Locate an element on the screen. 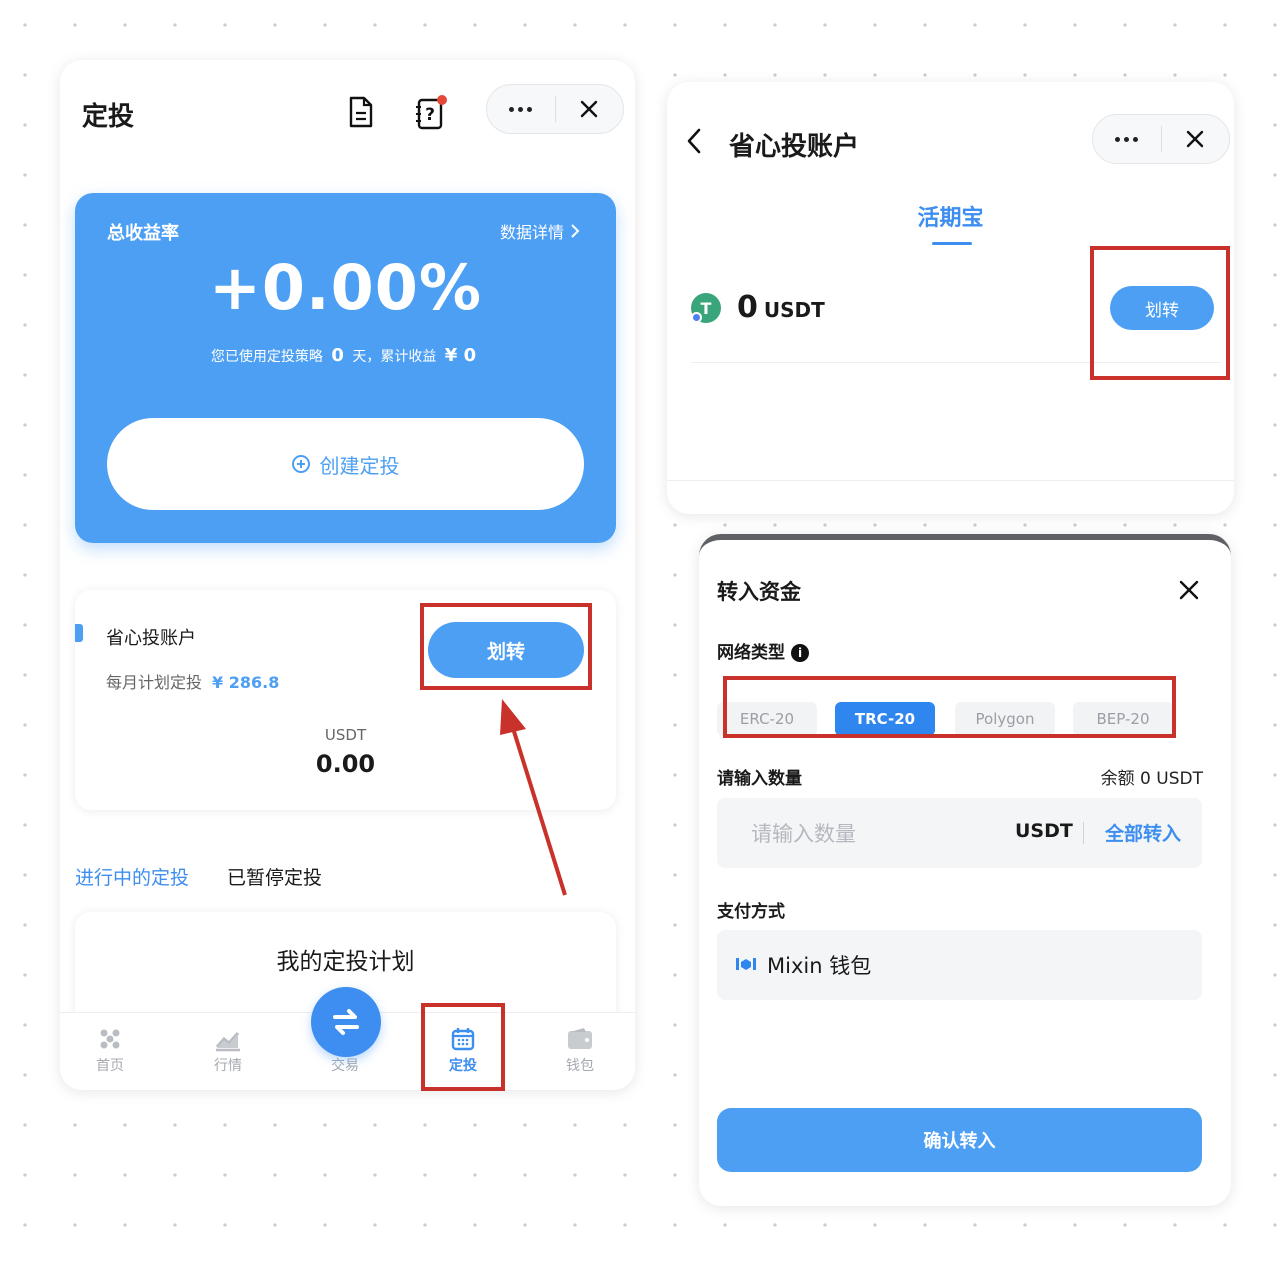 The height and width of the screenshot is (1262, 1284). nav-trade: 交易 is located at coordinates (345, 1065).